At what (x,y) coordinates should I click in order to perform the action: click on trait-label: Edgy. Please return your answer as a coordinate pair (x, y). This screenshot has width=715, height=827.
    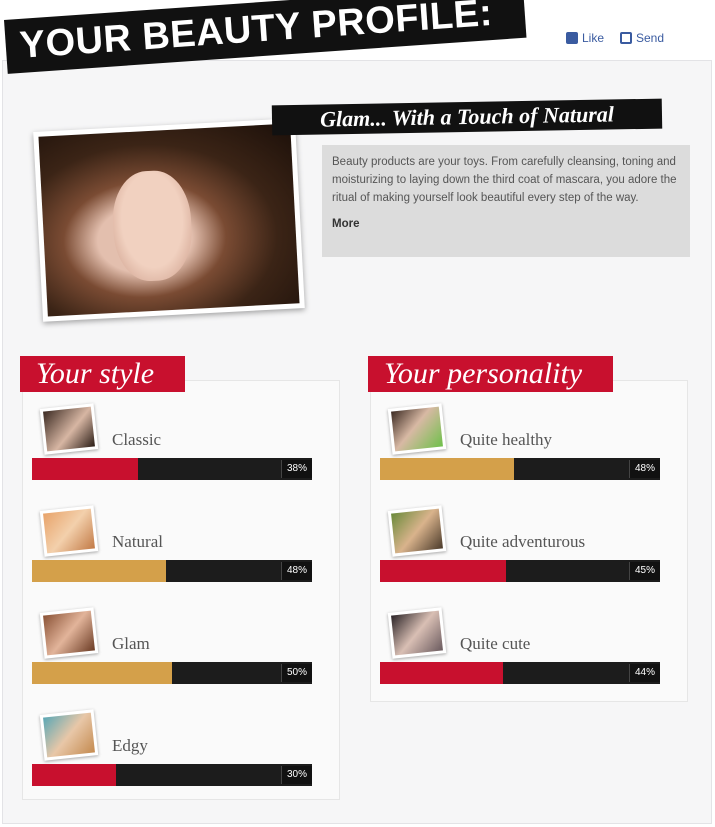
    Looking at the image, I should click on (130, 745).